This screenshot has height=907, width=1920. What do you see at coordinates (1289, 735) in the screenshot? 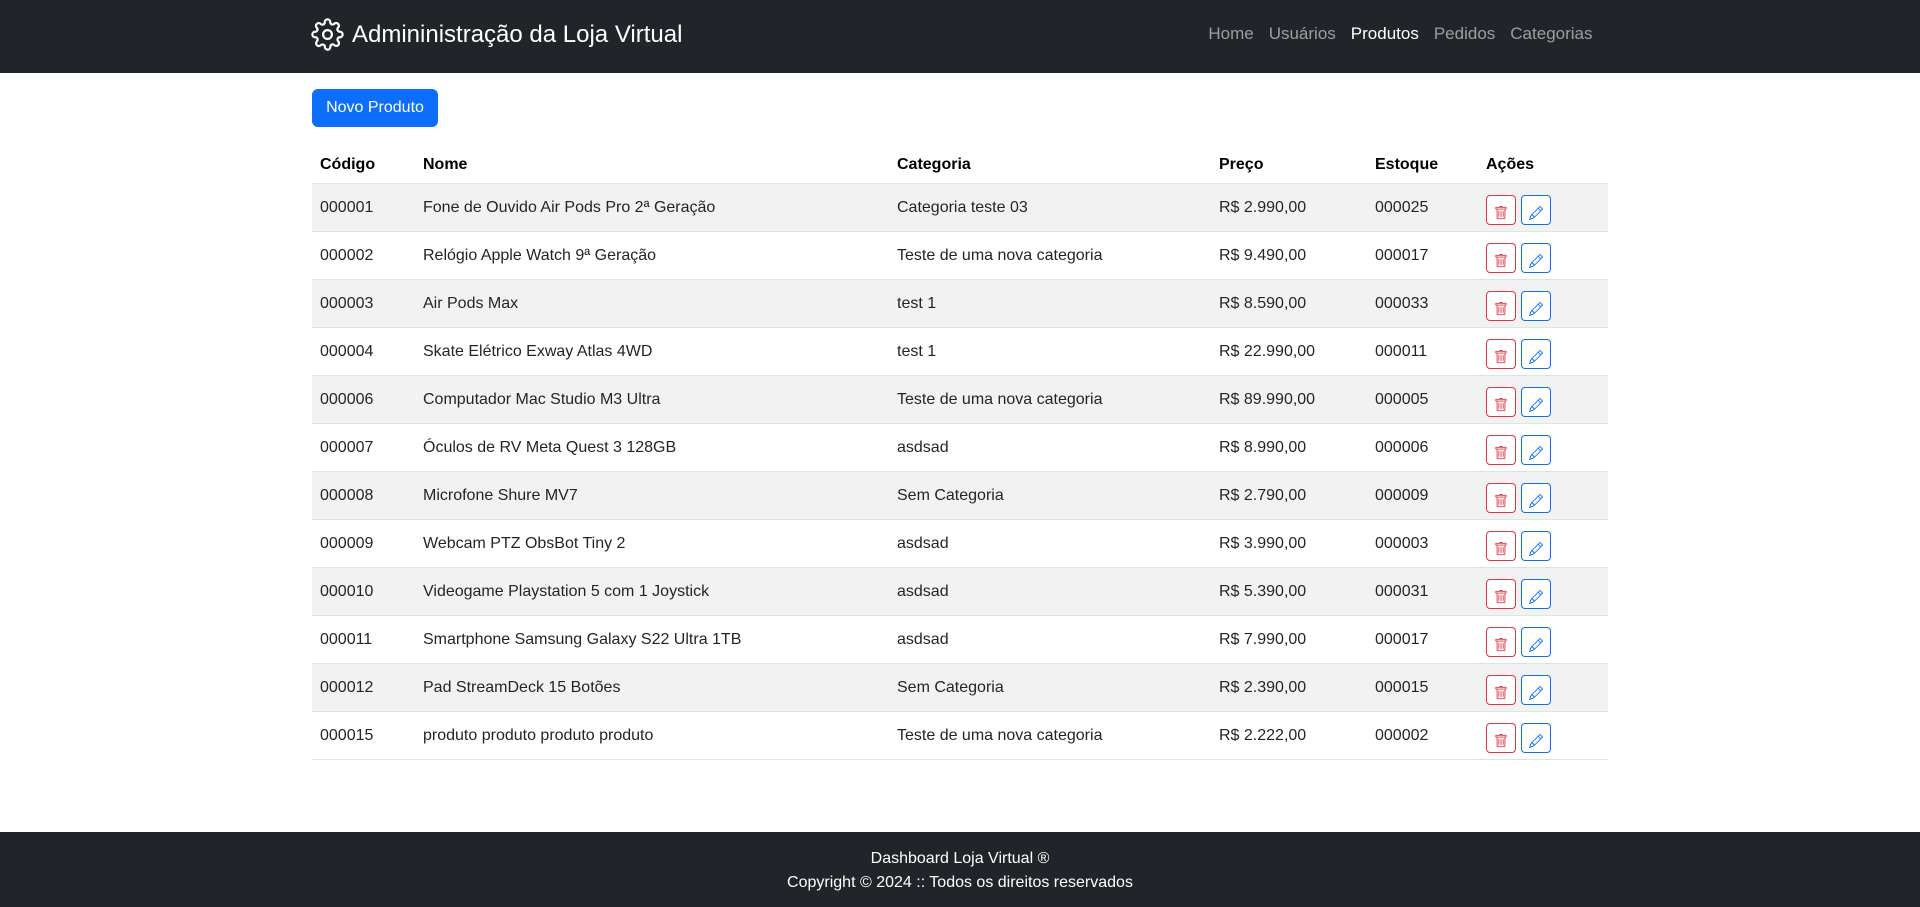
I see `cell-price: R$ 2.222,00` at bounding box center [1289, 735].